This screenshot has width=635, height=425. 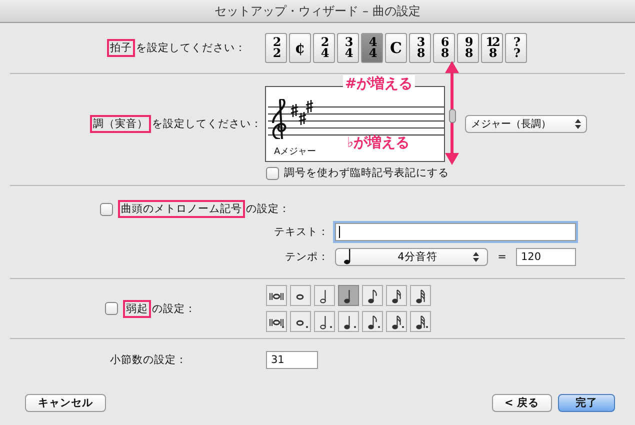 I want to click on key-label: 調（実音） を設定してください：, so click(x=177, y=124).